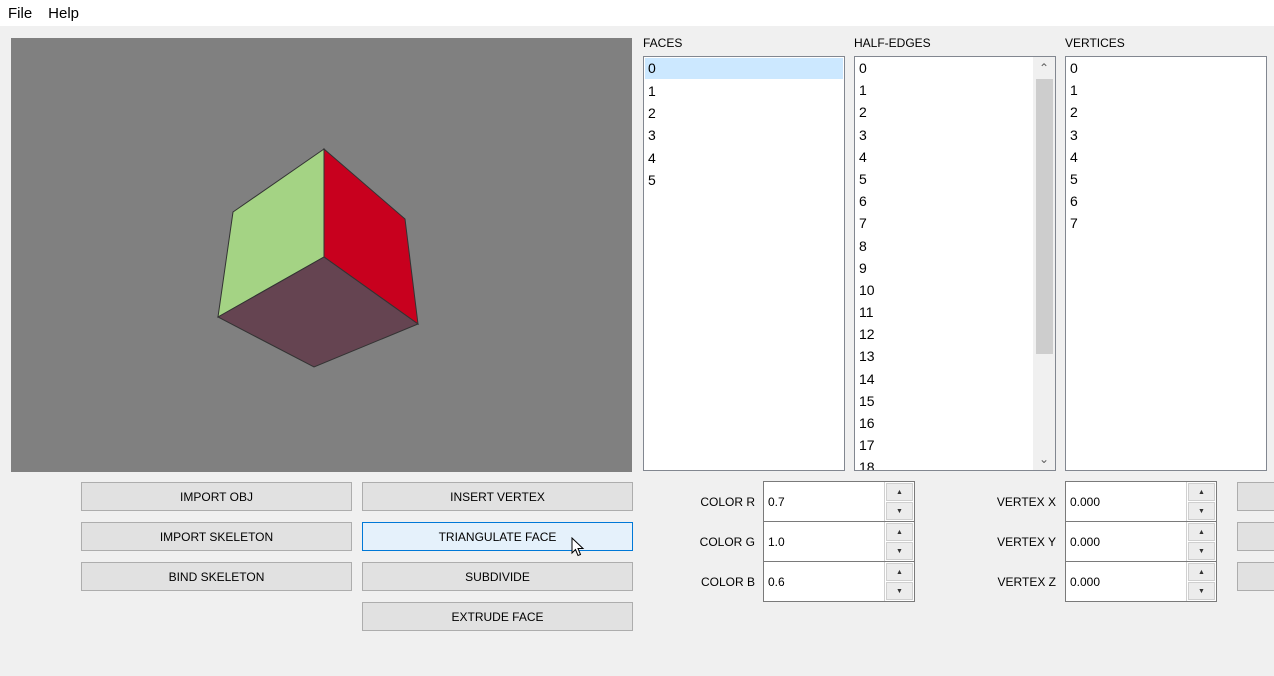 The width and height of the screenshot is (1274, 676). What do you see at coordinates (1095, 43) in the screenshot?
I see `vertices-label: VERTICES` at bounding box center [1095, 43].